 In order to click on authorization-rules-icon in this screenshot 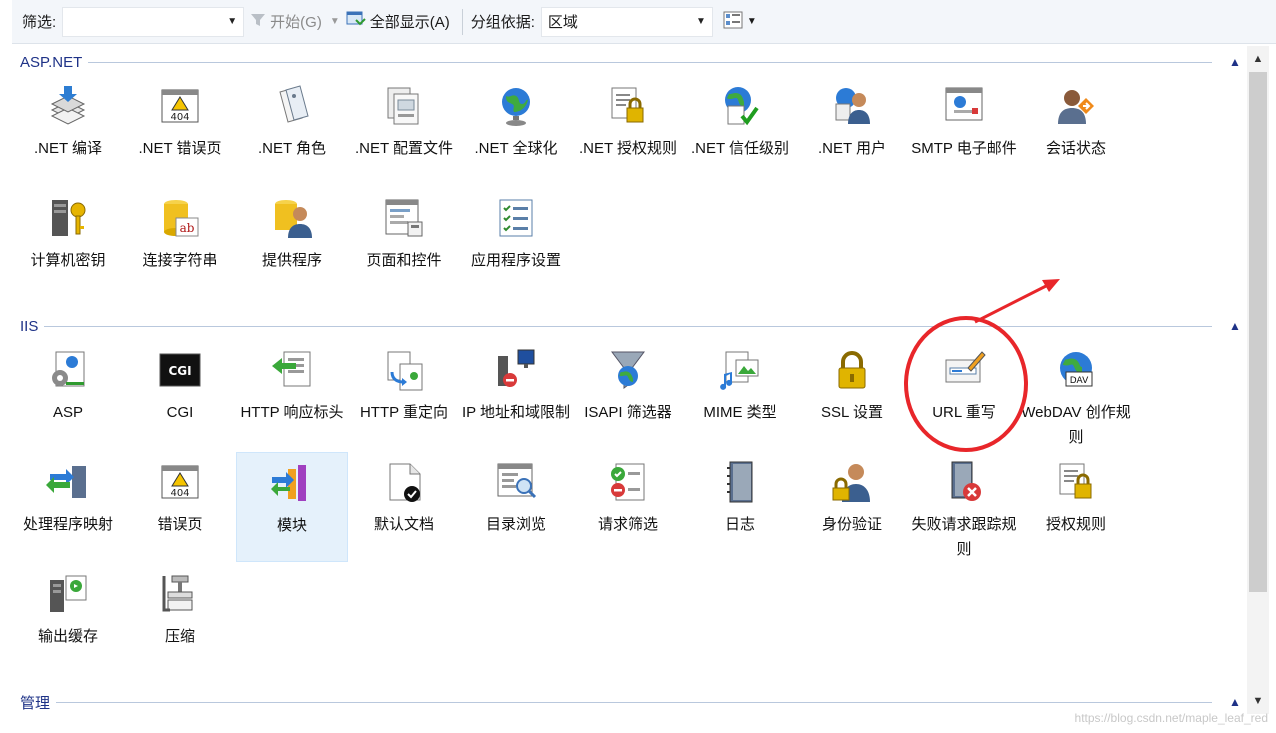, I will do `click(1076, 482)`.